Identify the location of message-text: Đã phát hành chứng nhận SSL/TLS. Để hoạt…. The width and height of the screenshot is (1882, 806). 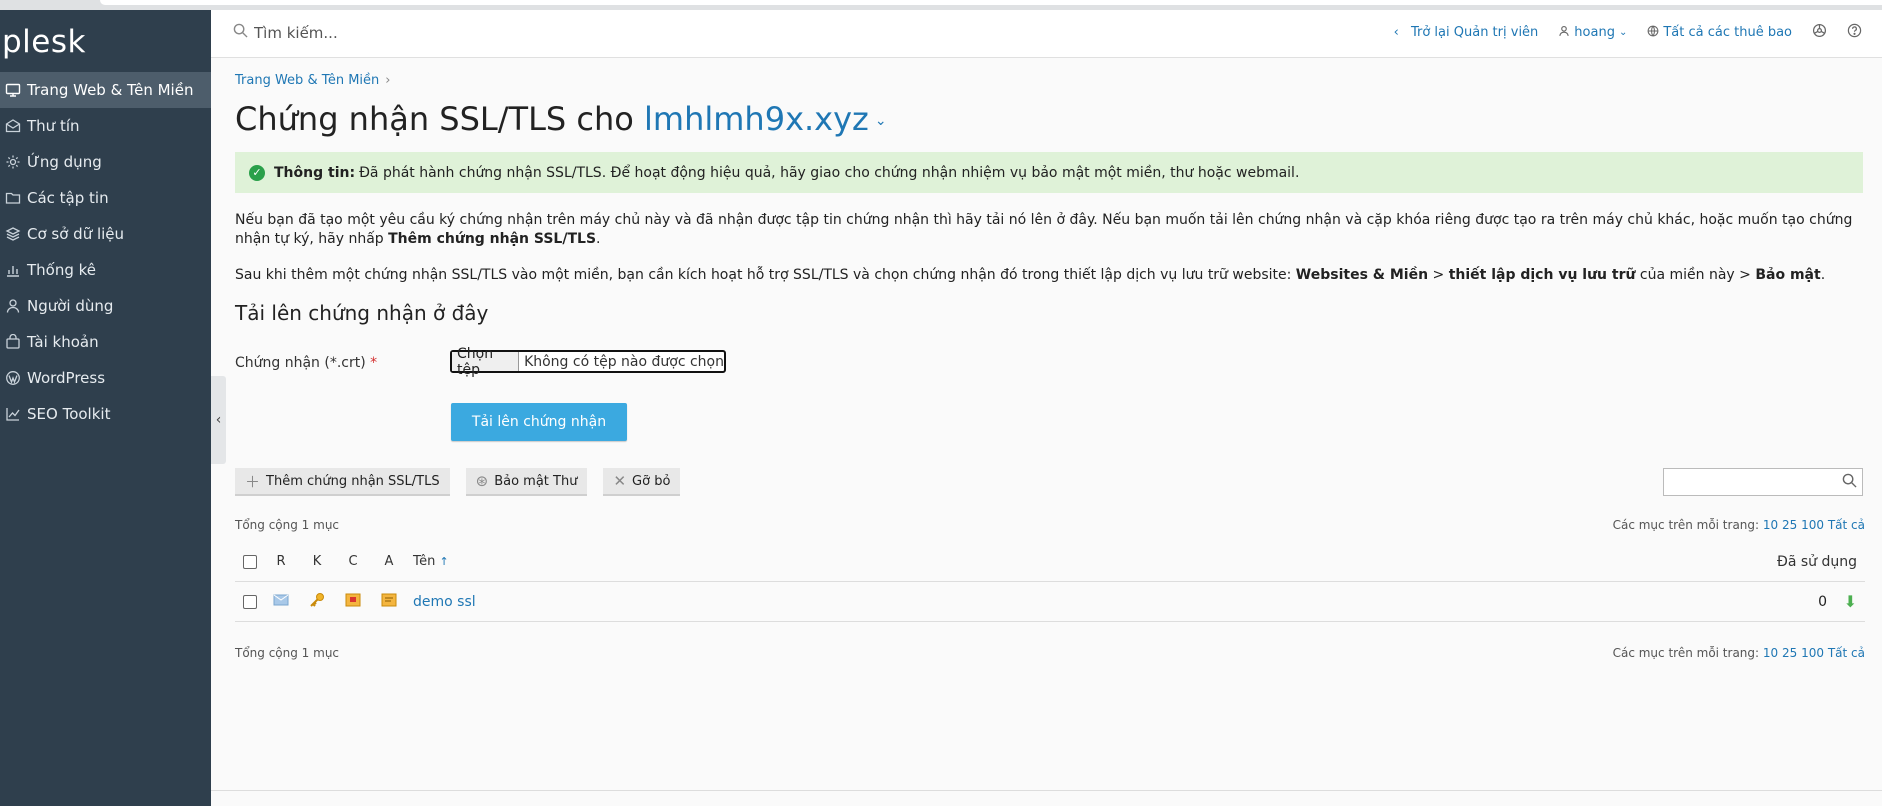
(829, 172).